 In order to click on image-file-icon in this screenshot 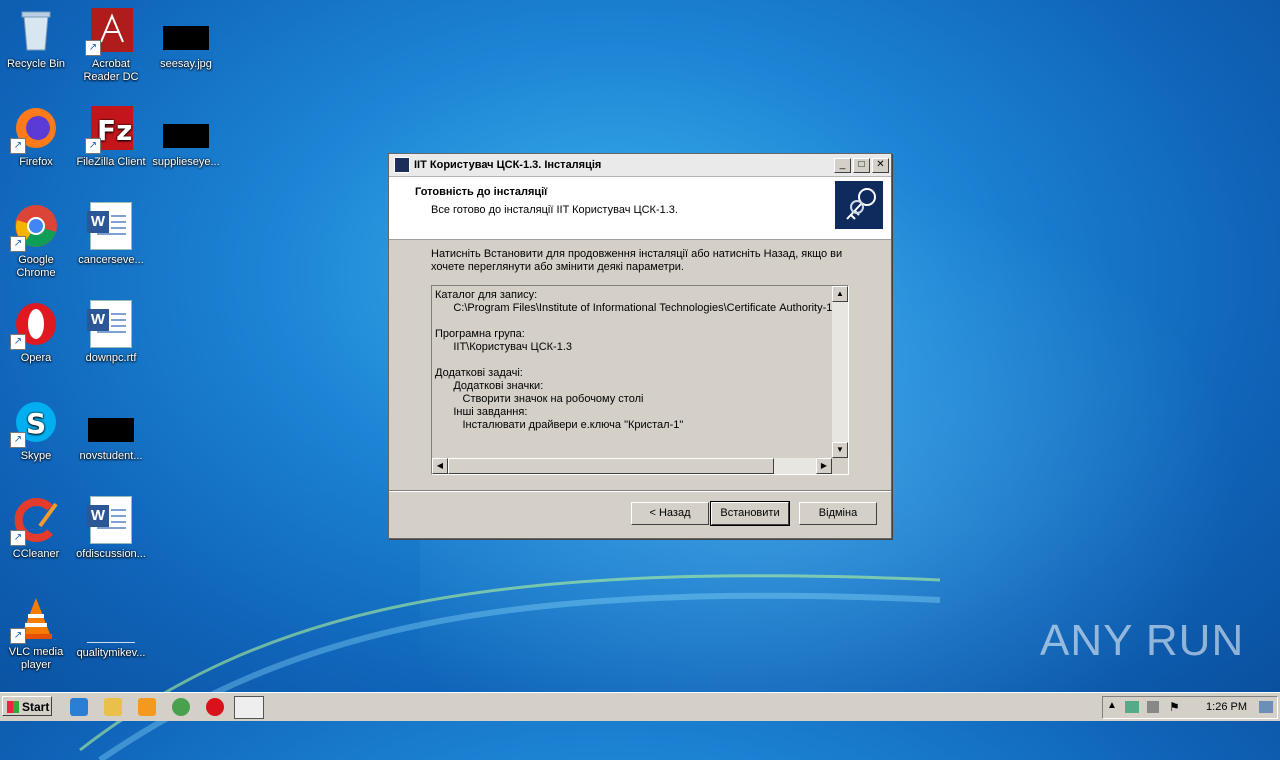, I will do `click(186, 38)`.